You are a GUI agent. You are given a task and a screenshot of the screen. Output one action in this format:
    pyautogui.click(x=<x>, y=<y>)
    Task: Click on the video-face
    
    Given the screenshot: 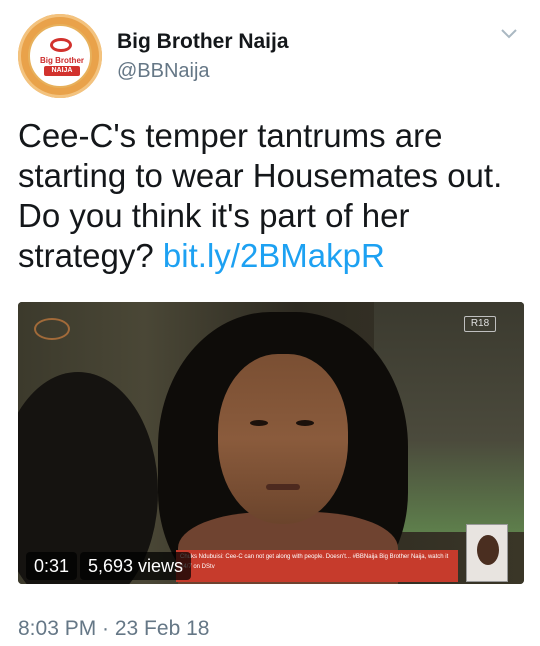 What is the action you would take?
    pyautogui.click(x=283, y=439)
    